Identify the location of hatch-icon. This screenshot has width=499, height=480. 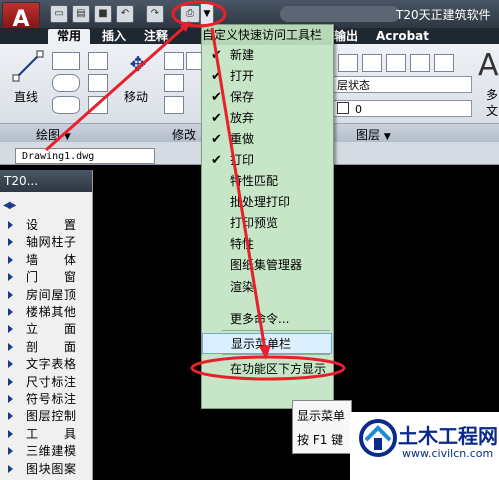
(98, 105).